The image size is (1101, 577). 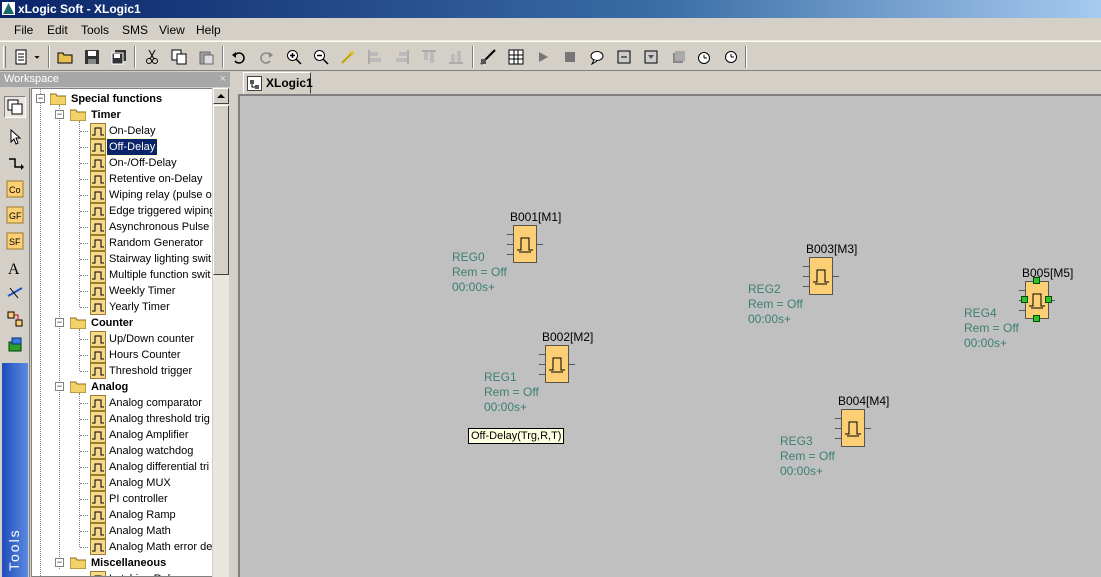 What do you see at coordinates (15, 319) in the screenshot?
I see `wire-tool-button` at bounding box center [15, 319].